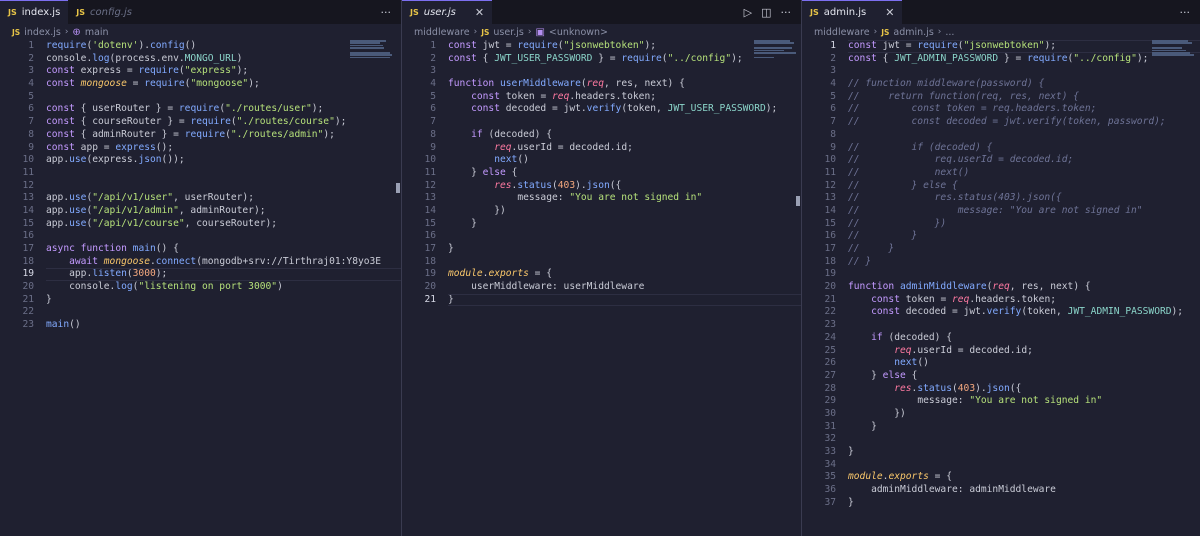 This screenshot has width=1200, height=536. I want to click on code-line: 8, so click(1001, 135).